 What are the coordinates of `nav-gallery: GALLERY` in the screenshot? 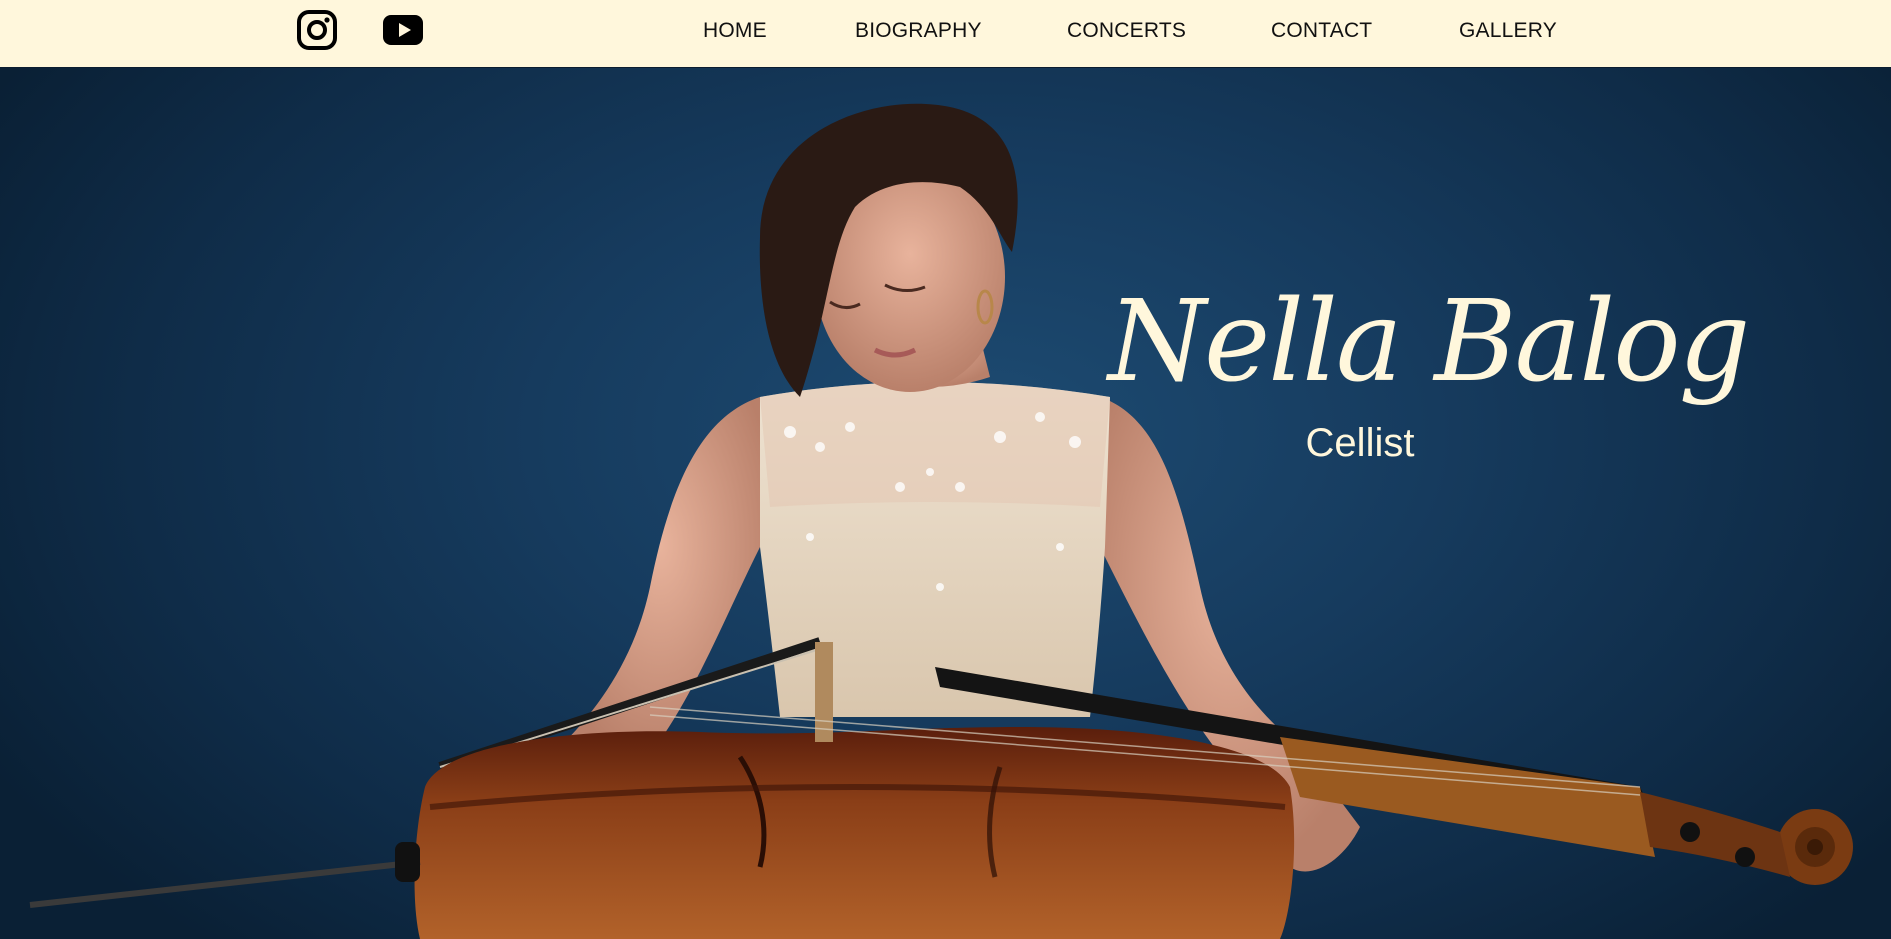 It's located at (1508, 31).